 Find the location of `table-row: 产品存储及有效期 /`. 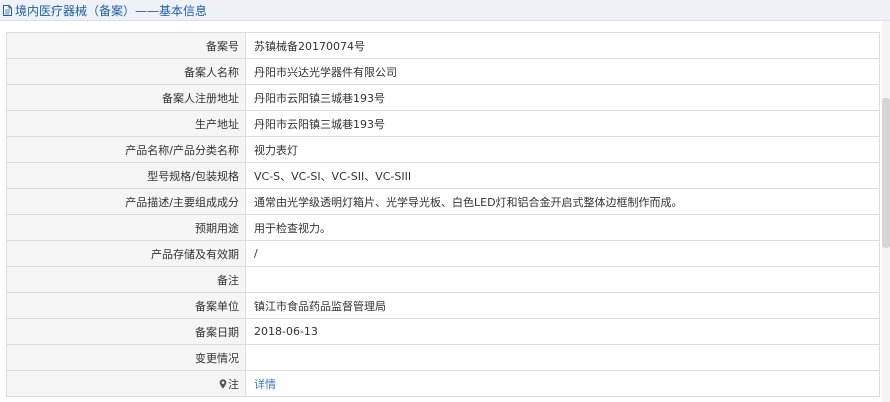

table-row: 产品存储及有效期 / is located at coordinates (443, 253).